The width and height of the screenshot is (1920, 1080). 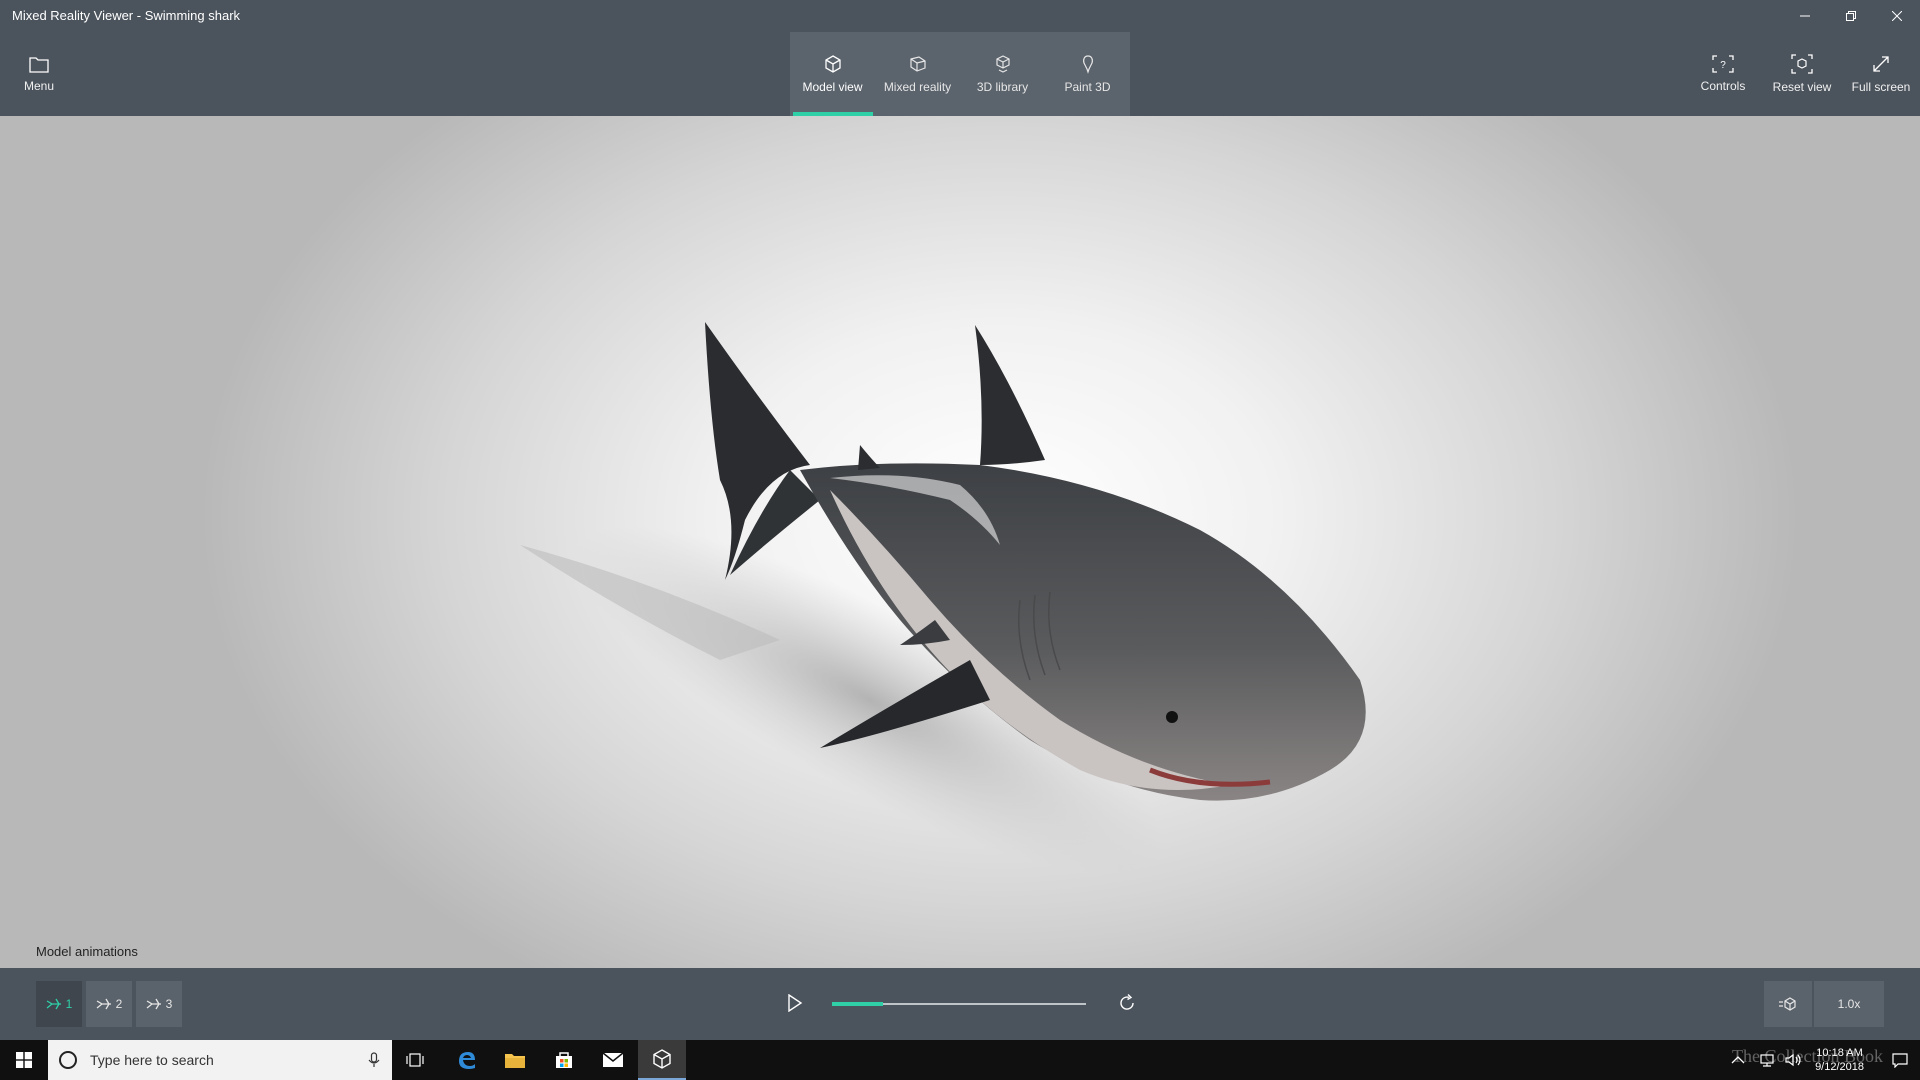 I want to click on speed-value: 1.0x, so click(x=1849, y=1004).